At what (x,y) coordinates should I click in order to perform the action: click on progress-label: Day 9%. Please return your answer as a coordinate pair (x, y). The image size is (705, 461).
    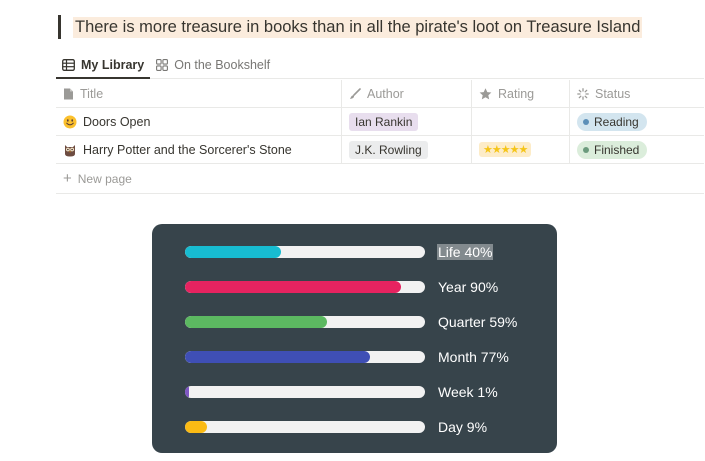
    Looking at the image, I should click on (462, 427).